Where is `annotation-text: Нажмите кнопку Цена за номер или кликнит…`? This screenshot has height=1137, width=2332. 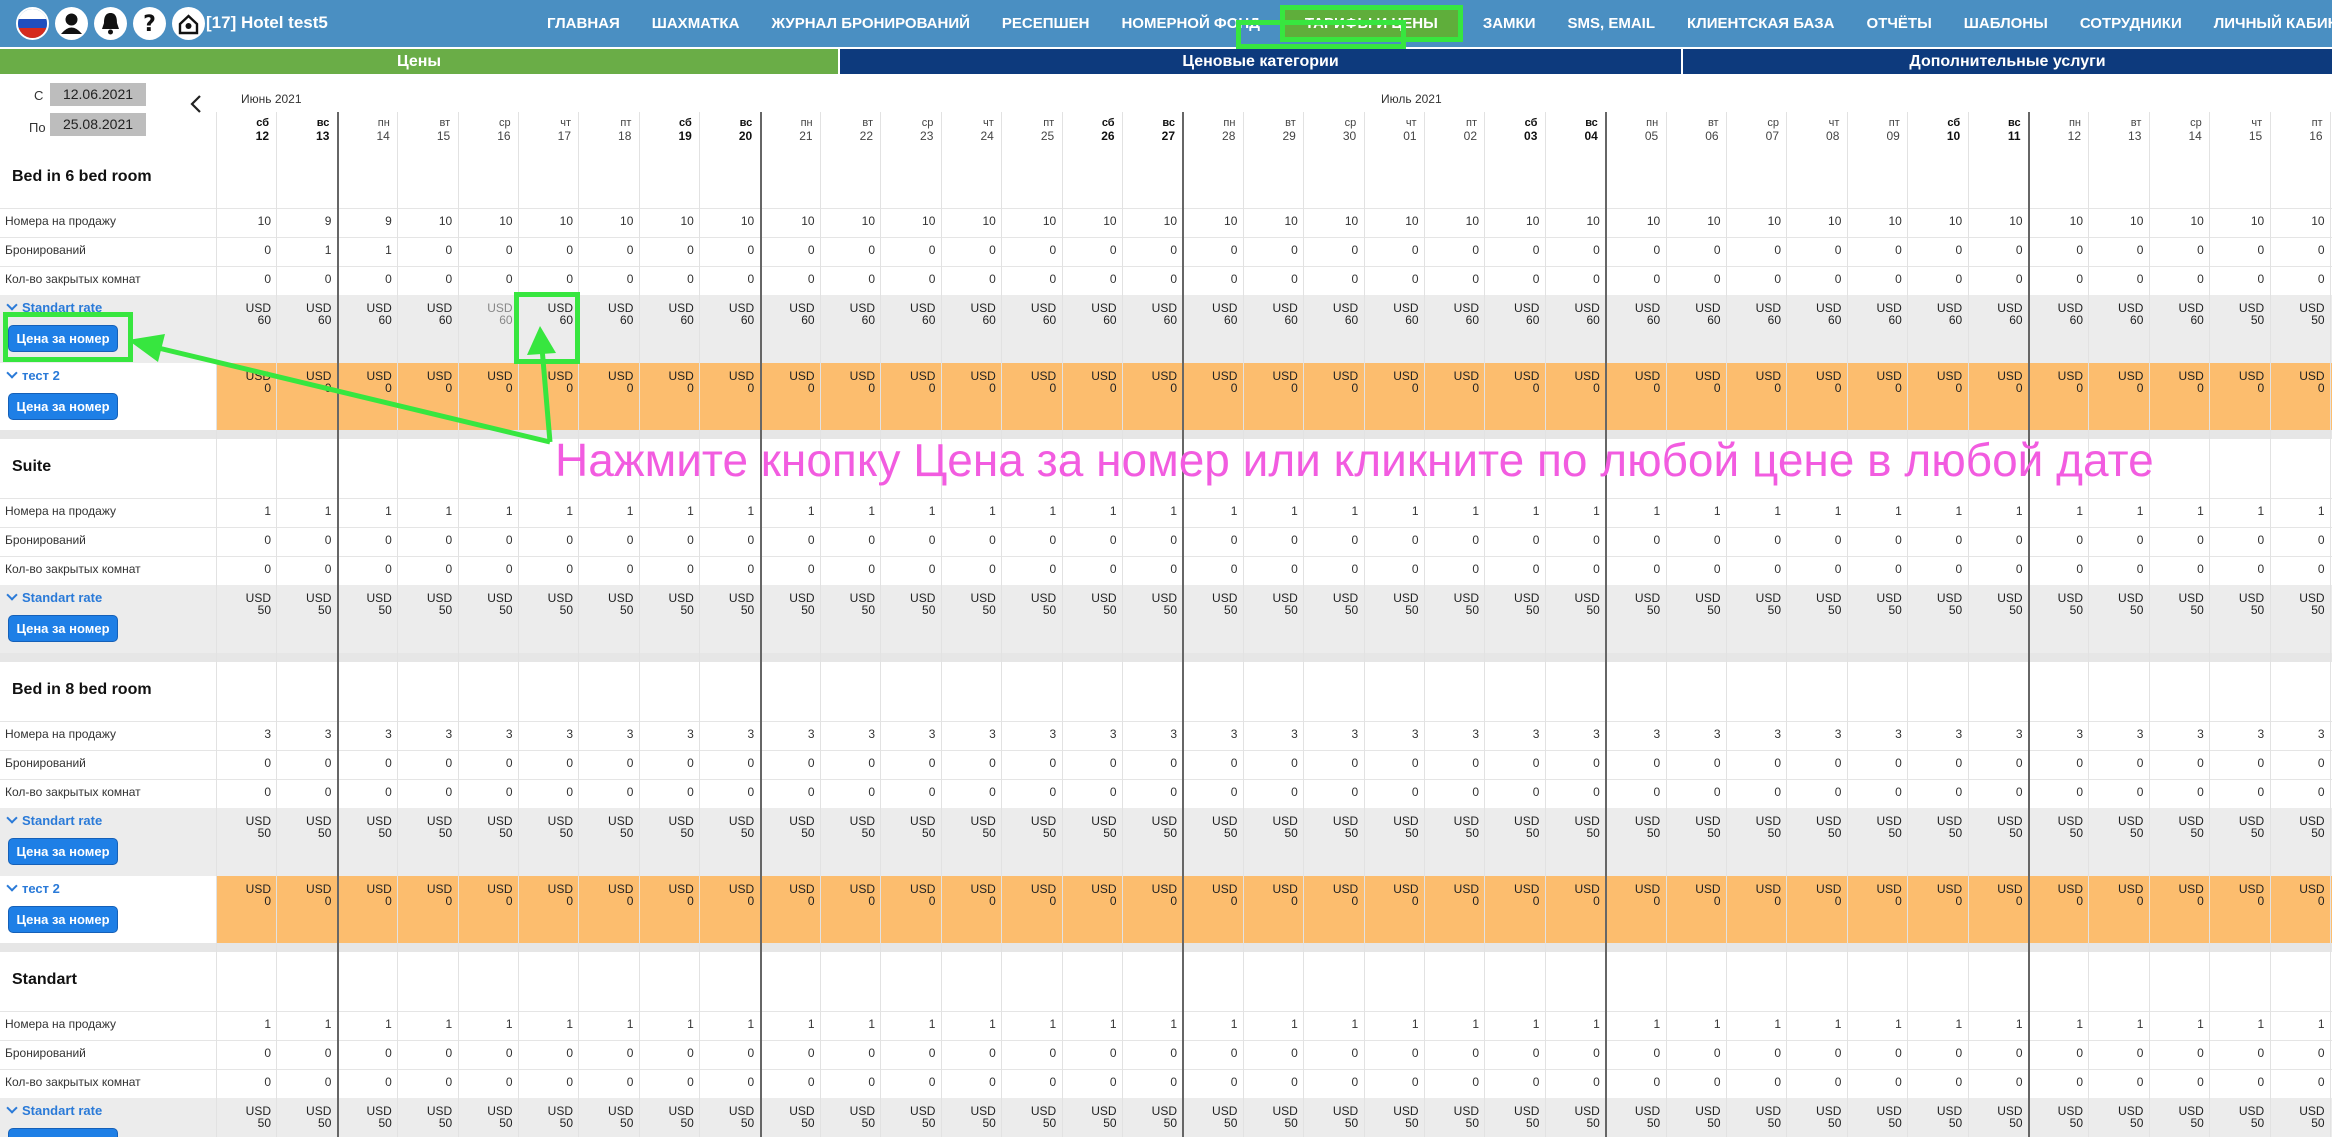 annotation-text: Нажмите кнопку Цена за номер или кликнит… is located at coordinates (1354, 460).